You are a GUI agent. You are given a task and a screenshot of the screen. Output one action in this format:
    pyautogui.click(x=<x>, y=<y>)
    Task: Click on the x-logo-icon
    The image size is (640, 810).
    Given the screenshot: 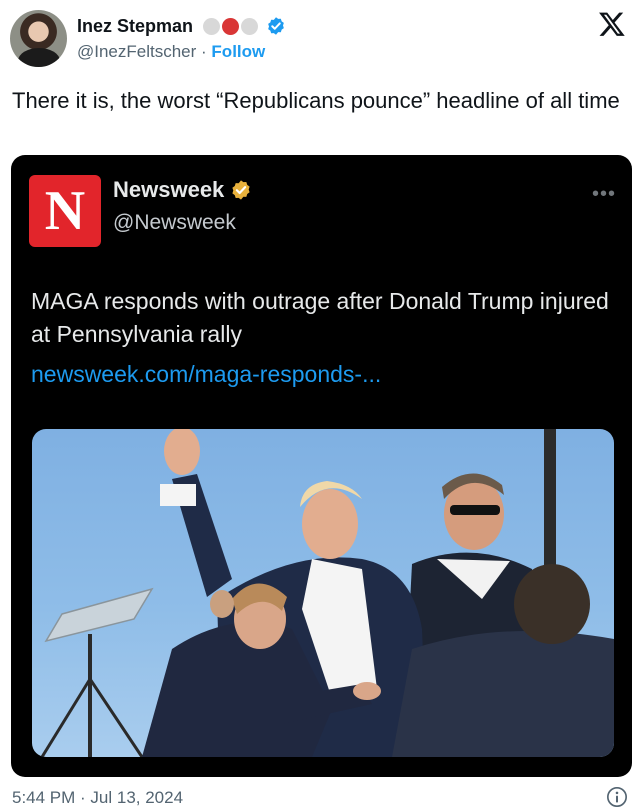 What is the action you would take?
    pyautogui.click(x=612, y=24)
    